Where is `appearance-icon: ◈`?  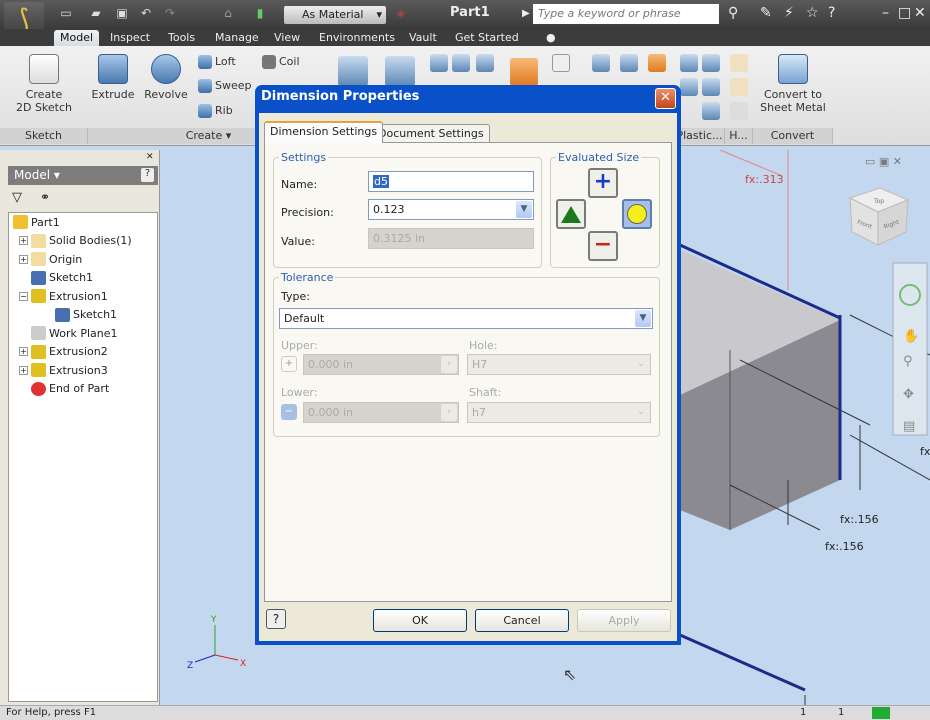
appearance-icon: ◈ is located at coordinates (401, 13).